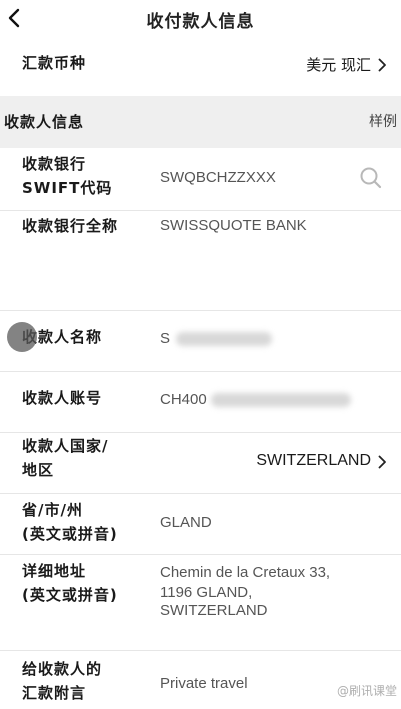 Image resolution: width=401 pixels, height=709 pixels. I want to click on bank-name-label: 收款银行全称, so click(70, 226).